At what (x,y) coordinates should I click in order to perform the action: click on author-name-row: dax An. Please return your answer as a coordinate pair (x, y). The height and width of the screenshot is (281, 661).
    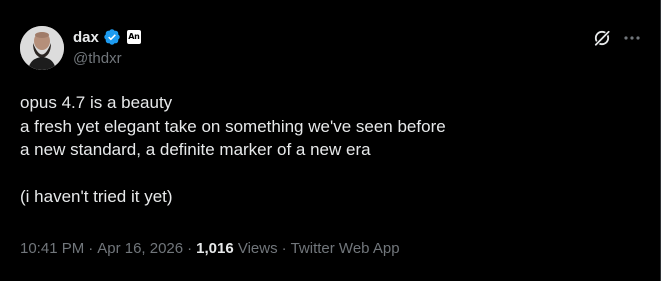
    Looking at the image, I should click on (107, 37).